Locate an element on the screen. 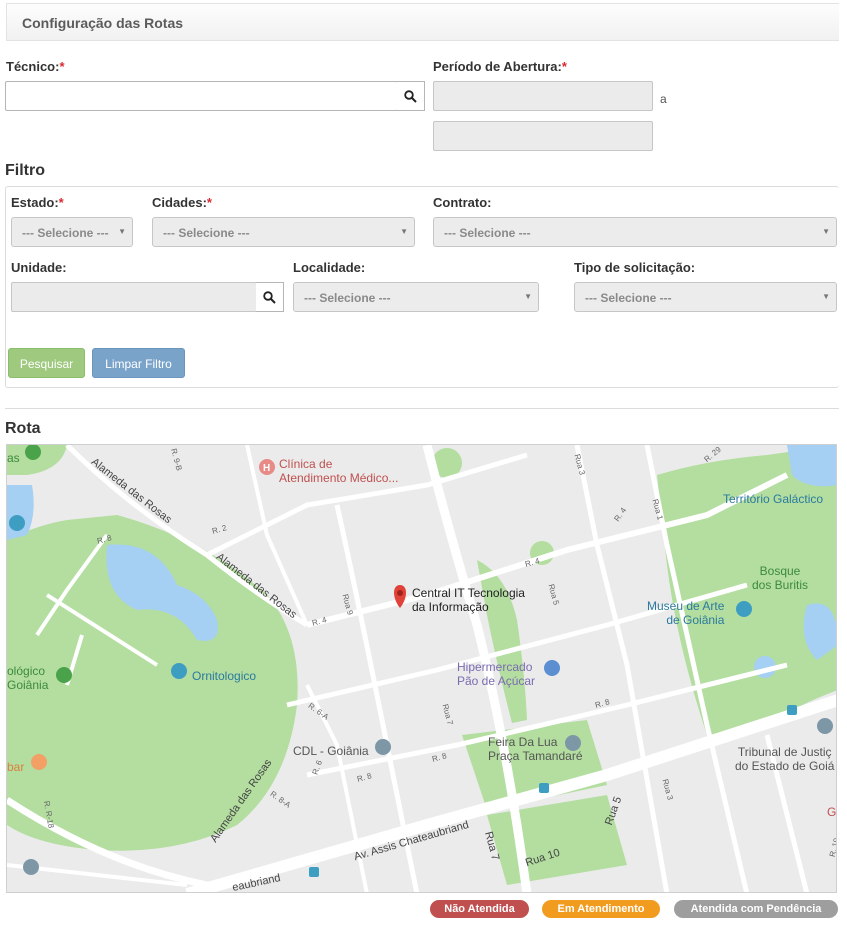 Image resolution: width=847 pixels, height=929 pixels. tecnico-label: Técnico:* is located at coordinates (35, 66).